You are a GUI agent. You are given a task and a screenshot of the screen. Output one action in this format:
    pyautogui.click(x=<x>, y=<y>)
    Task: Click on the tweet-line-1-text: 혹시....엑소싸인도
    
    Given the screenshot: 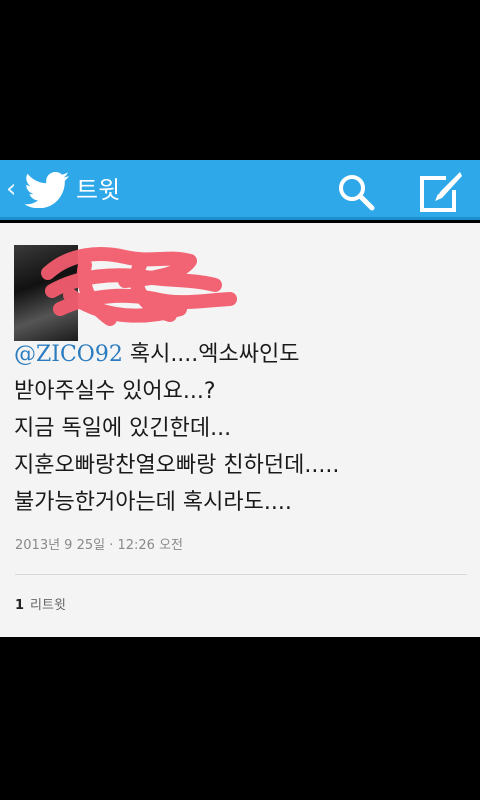 What is the action you would take?
    pyautogui.click(x=211, y=354)
    